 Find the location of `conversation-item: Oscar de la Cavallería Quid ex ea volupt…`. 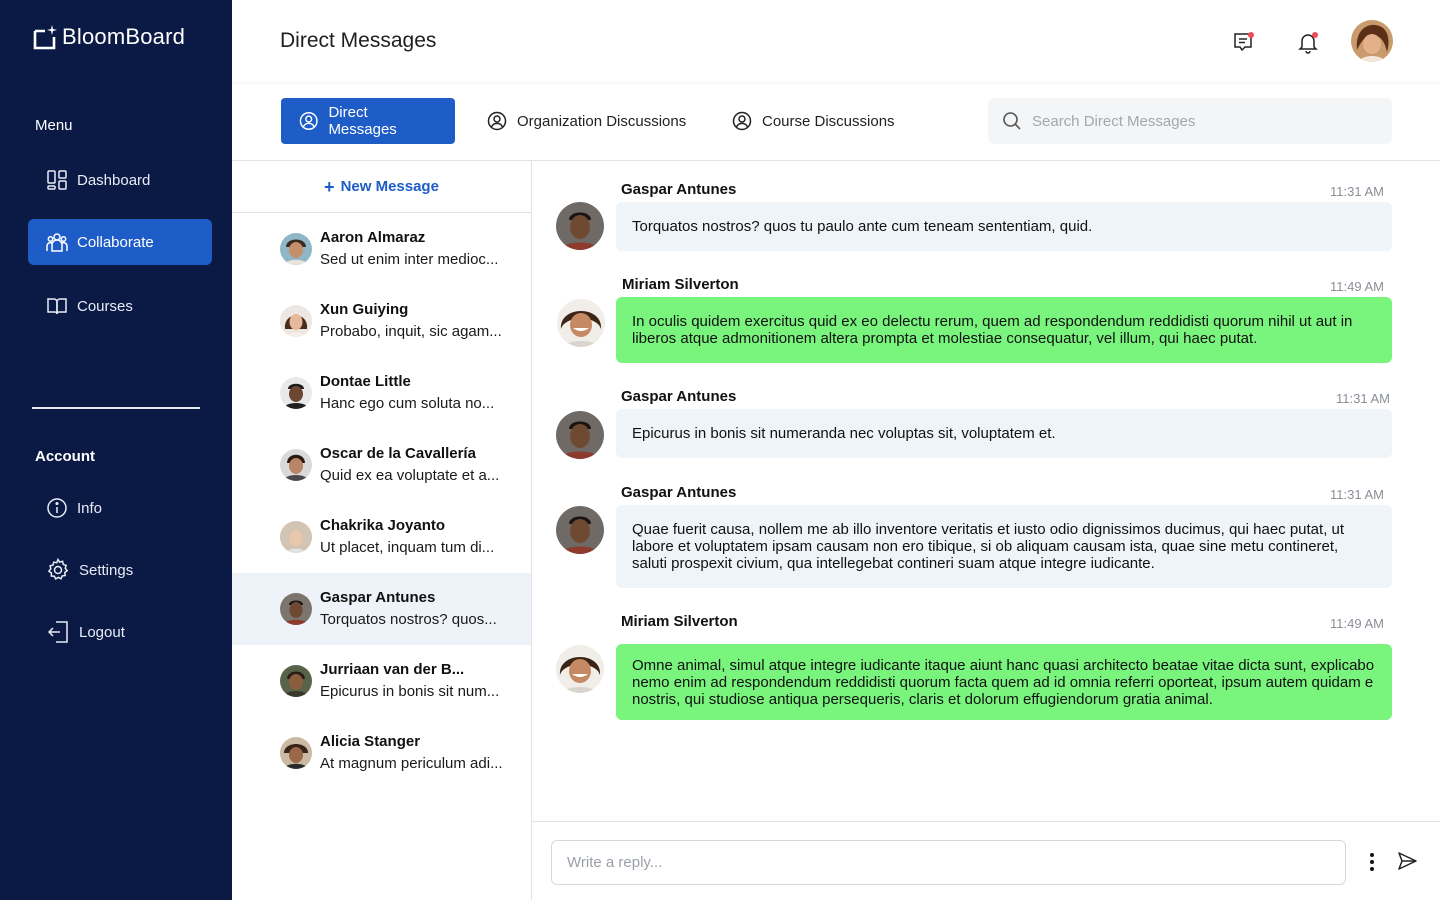

conversation-item: Oscar de la Cavallería Quid ex ea volupt… is located at coordinates (381, 465).